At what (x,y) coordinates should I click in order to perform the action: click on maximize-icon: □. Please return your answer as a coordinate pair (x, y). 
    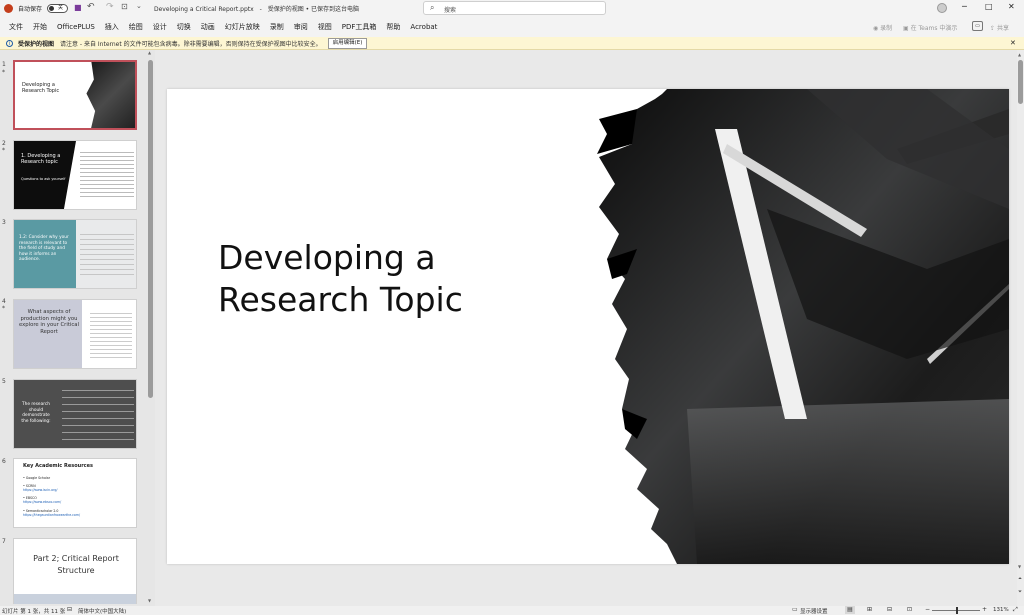
    Looking at the image, I should click on (989, 6).